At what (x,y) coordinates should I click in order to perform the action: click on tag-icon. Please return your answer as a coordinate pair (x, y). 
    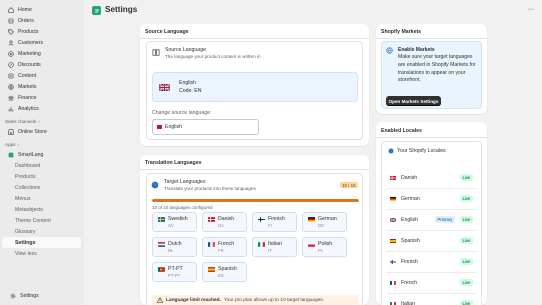
    Looking at the image, I should click on (11, 31).